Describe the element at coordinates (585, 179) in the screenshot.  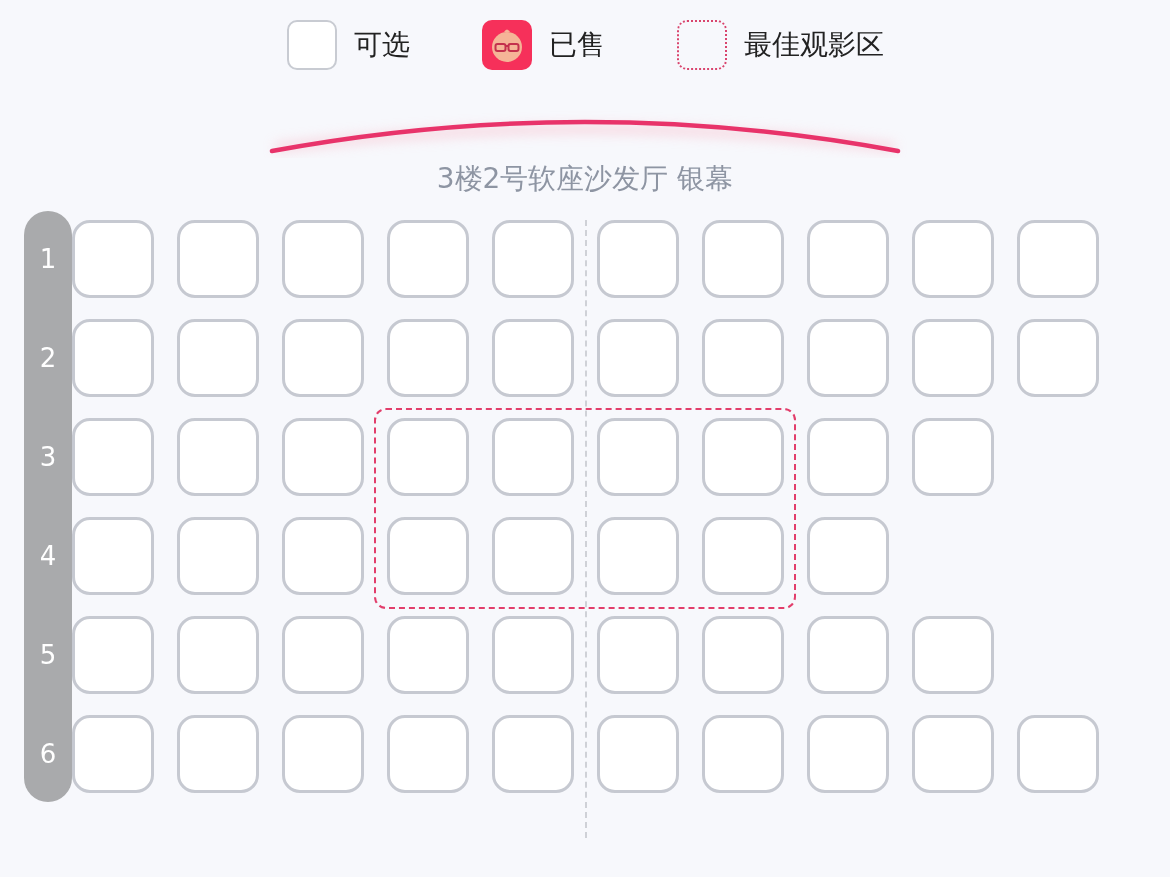
I see `screen-label: 3楼2号软座沙发厅 银幕` at that location.